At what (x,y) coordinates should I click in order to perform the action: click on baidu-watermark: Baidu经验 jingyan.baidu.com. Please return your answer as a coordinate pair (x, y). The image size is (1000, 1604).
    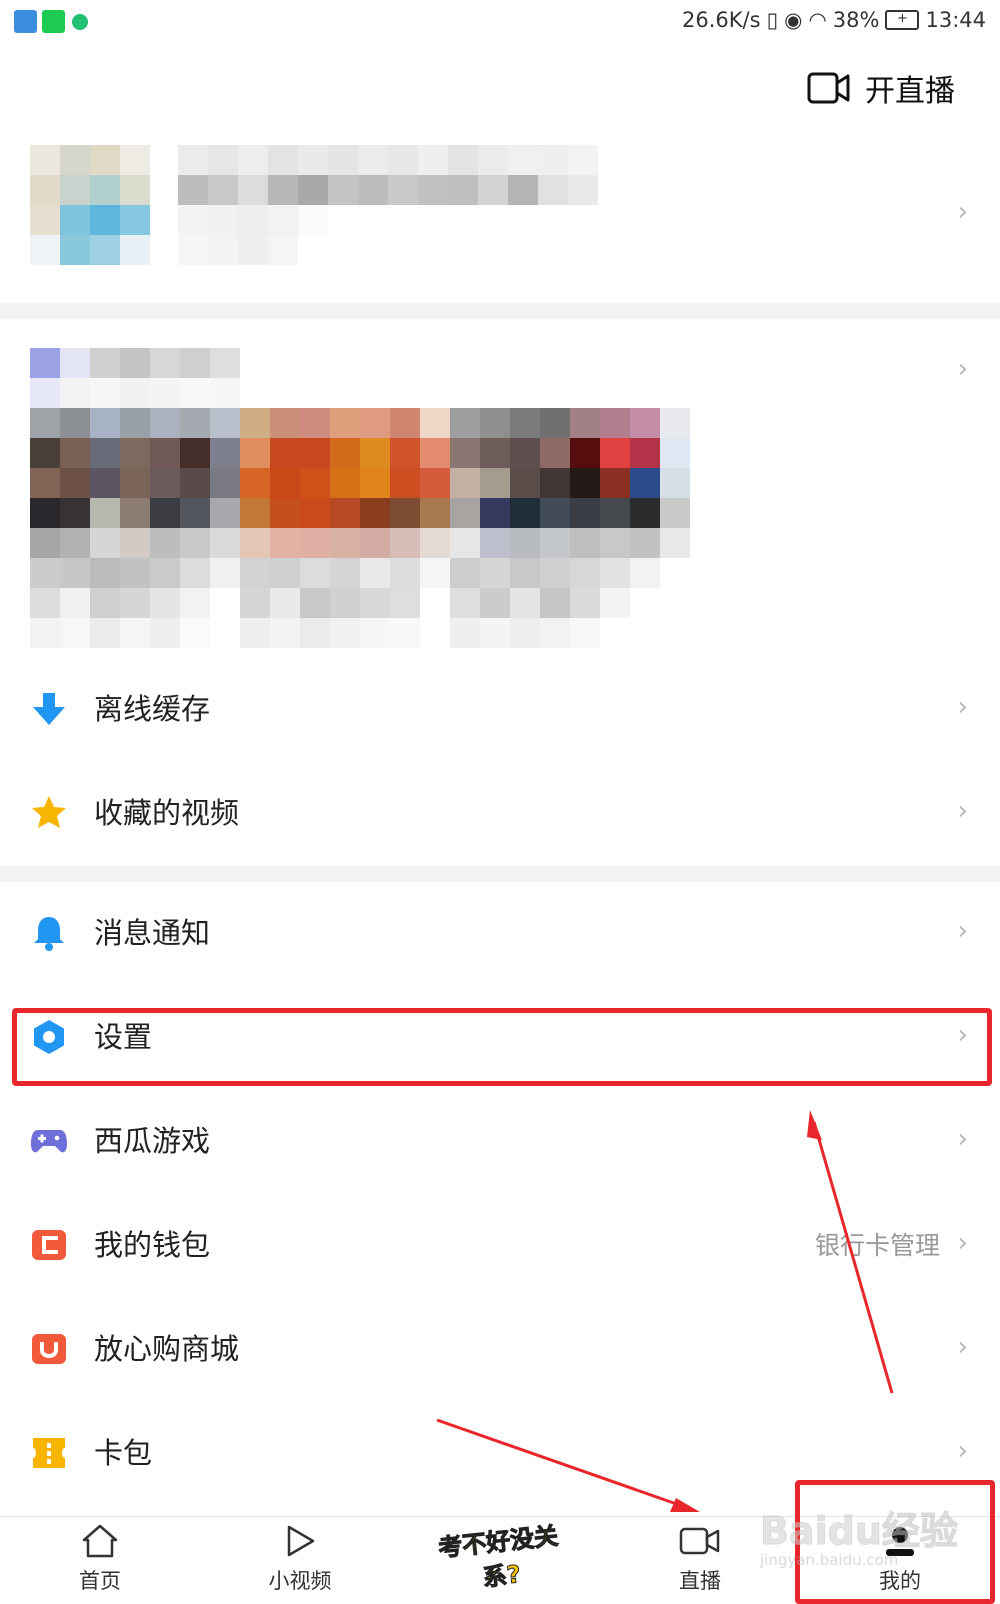
    Looking at the image, I should click on (870, 1540).